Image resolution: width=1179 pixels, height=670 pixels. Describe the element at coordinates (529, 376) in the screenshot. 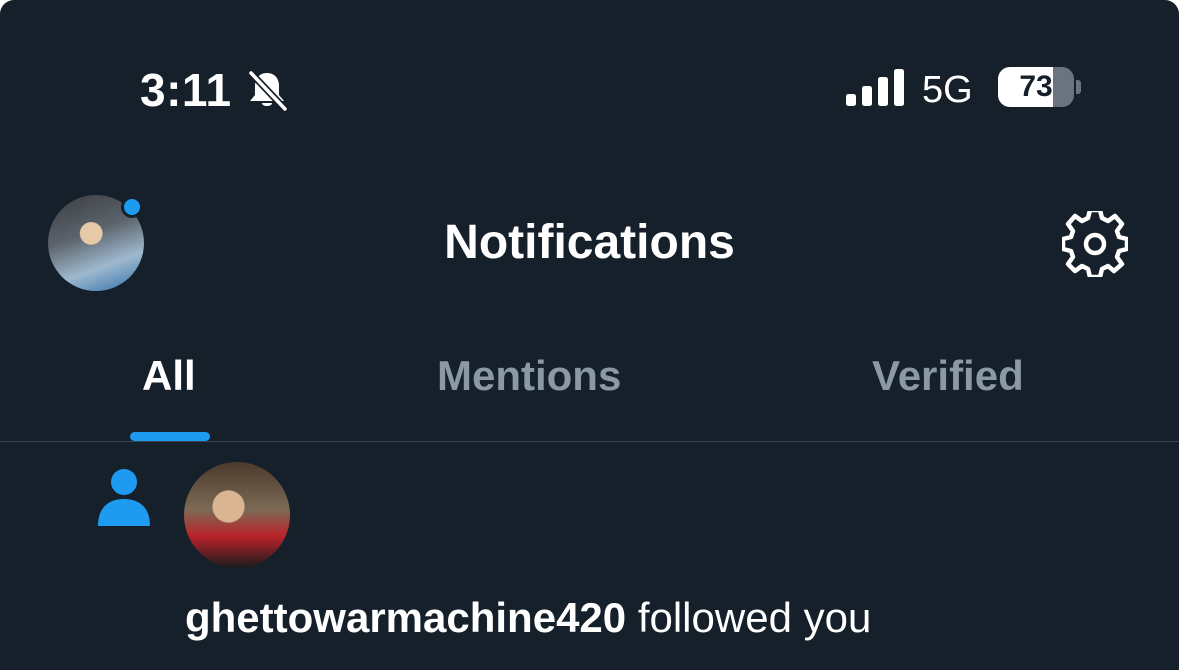

I see `tab-mentions: Mentions` at that location.